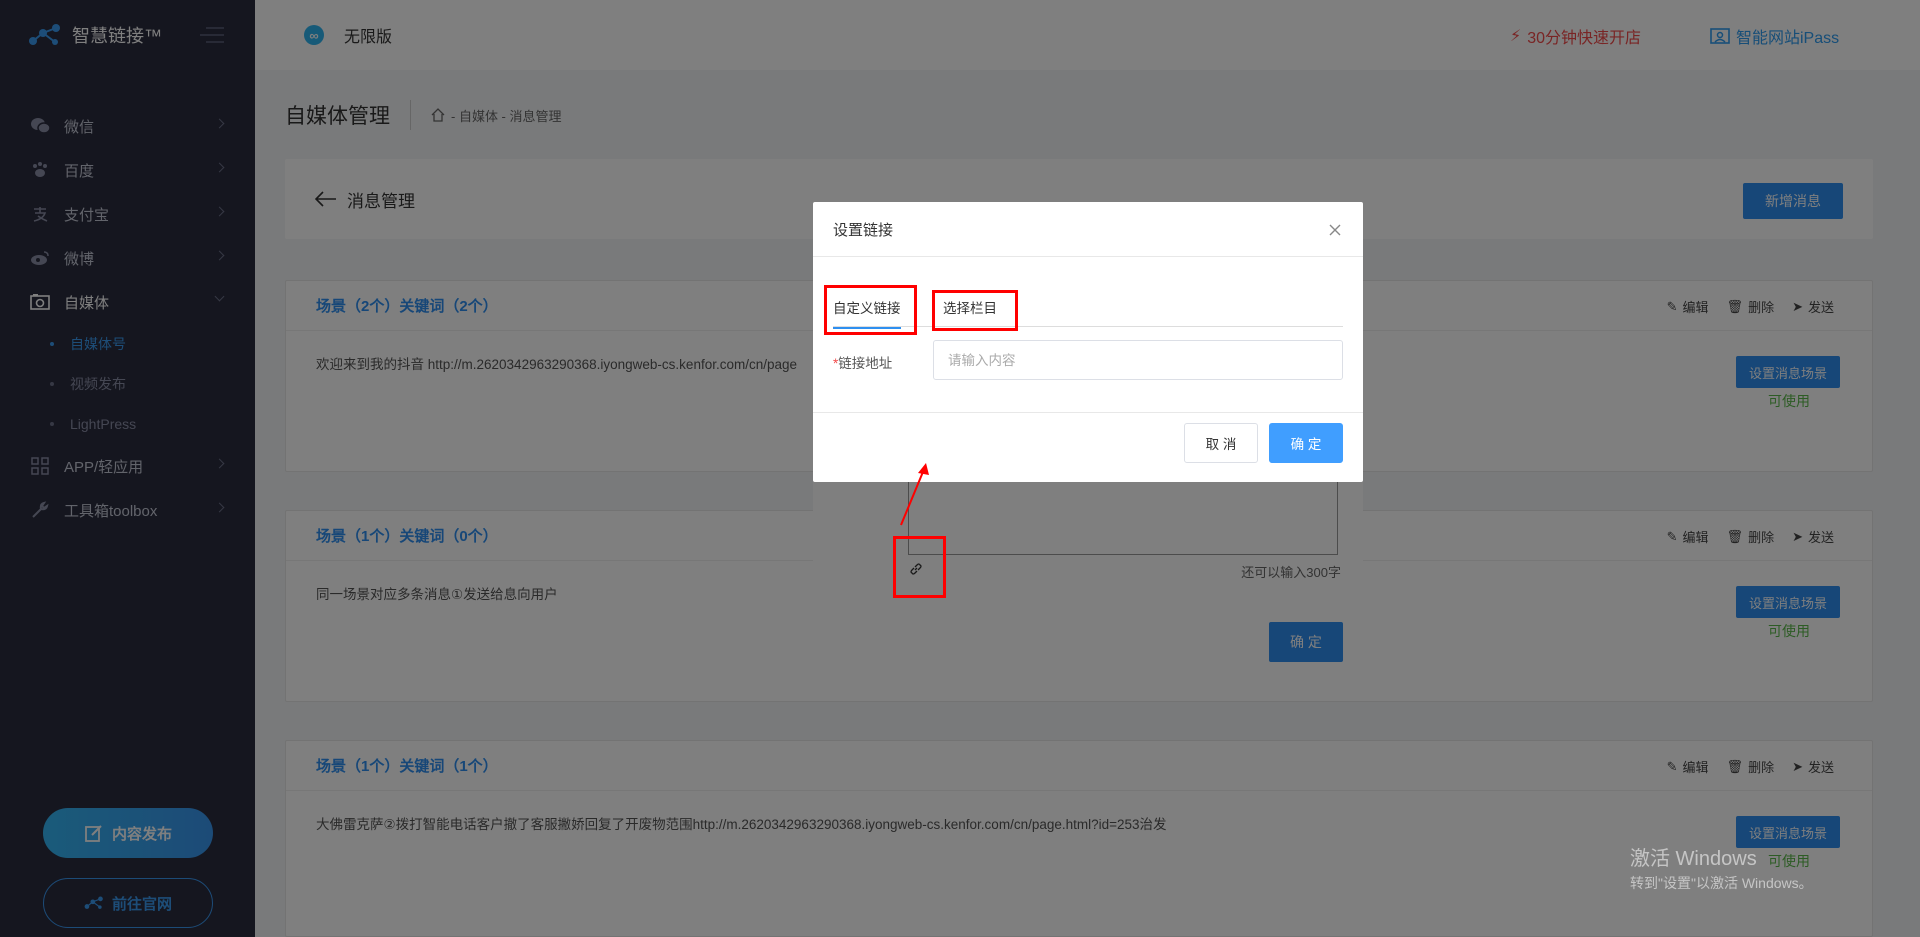 Image resolution: width=1920 pixels, height=937 pixels. Describe the element at coordinates (914, 494) in the screenshot. I see `annotation-arrow-icon` at that location.